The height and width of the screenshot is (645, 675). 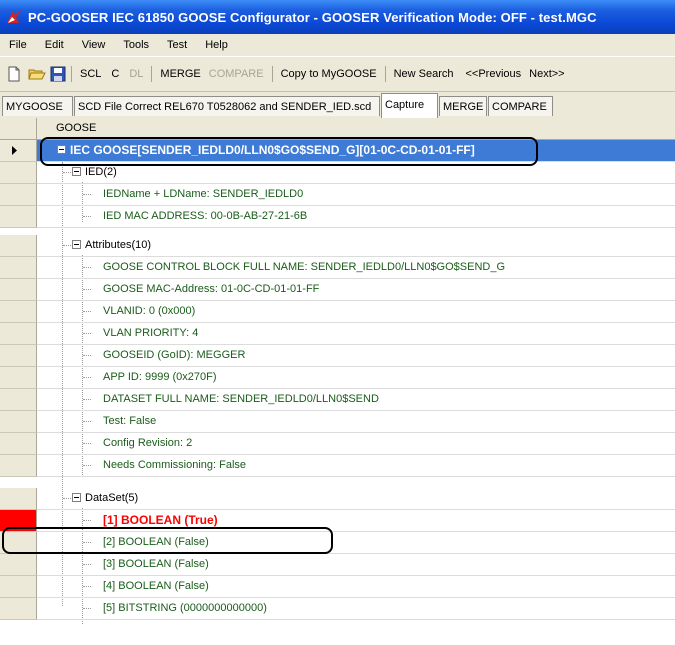 I want to click on attribute-label: Needs Commissioning: False, so click(x=175, y=465).